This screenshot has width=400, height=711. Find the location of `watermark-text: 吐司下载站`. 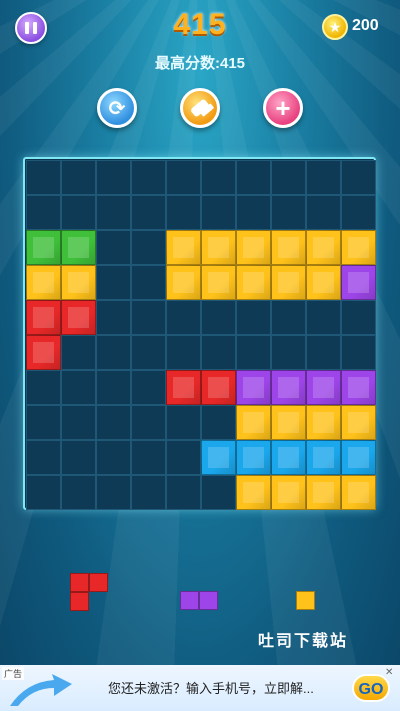

watermark-text: 吐司下载站 is located at coordinates (303, 641).